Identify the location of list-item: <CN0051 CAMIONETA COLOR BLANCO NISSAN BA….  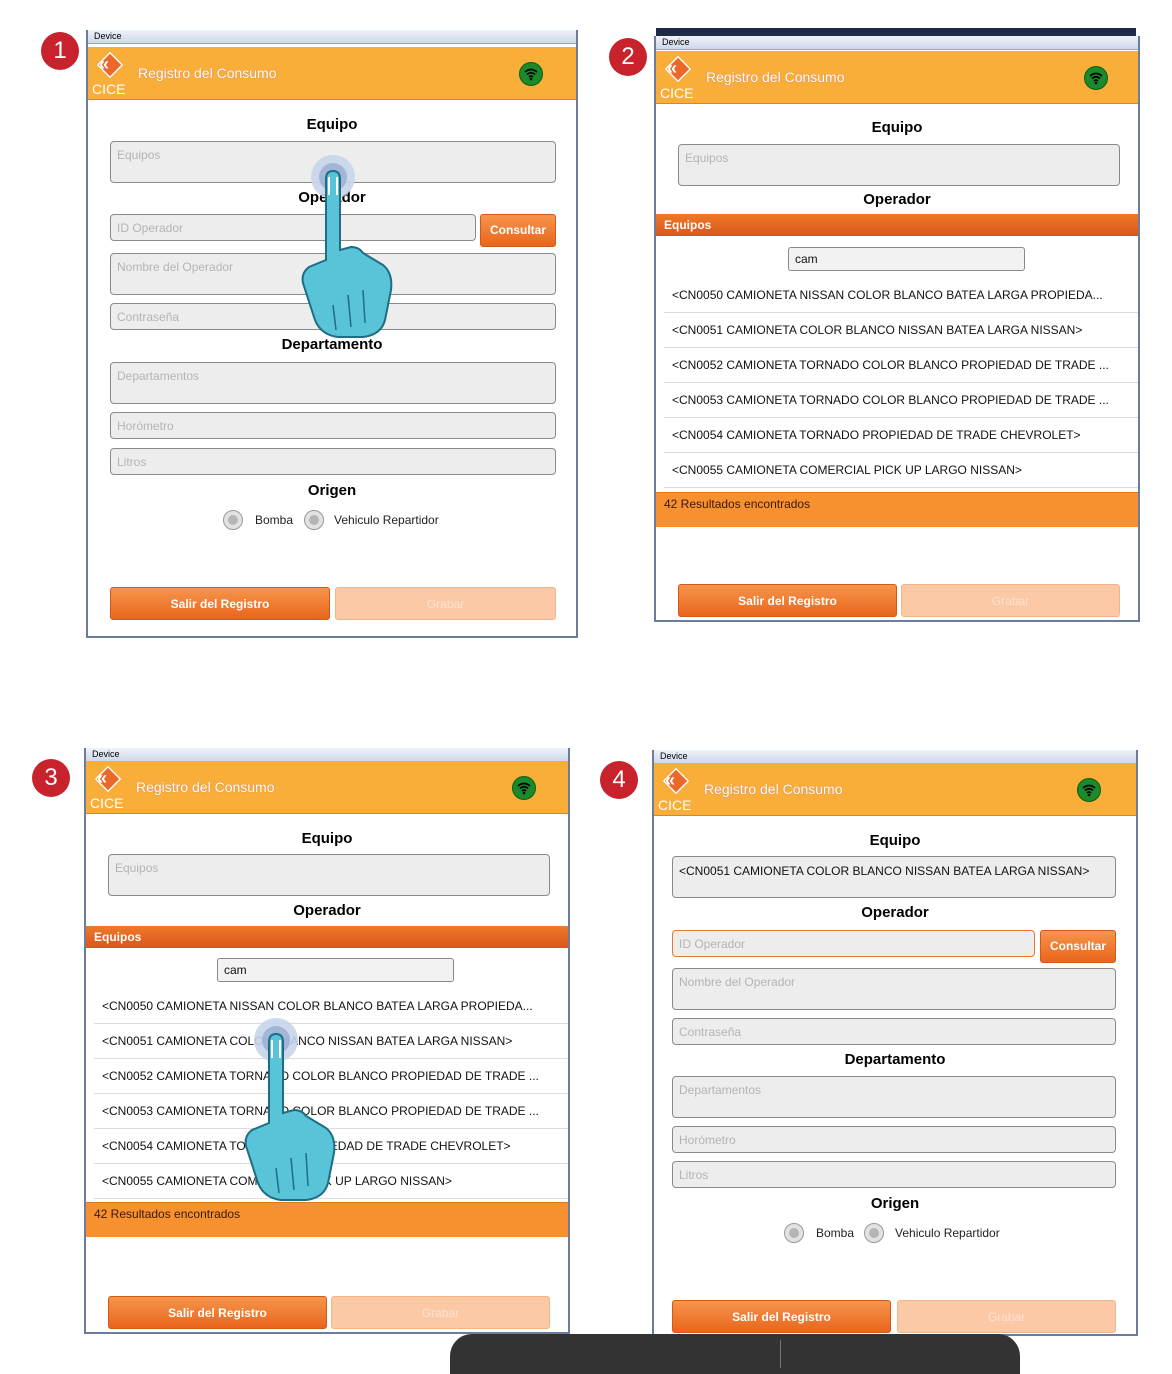
(901, 330).